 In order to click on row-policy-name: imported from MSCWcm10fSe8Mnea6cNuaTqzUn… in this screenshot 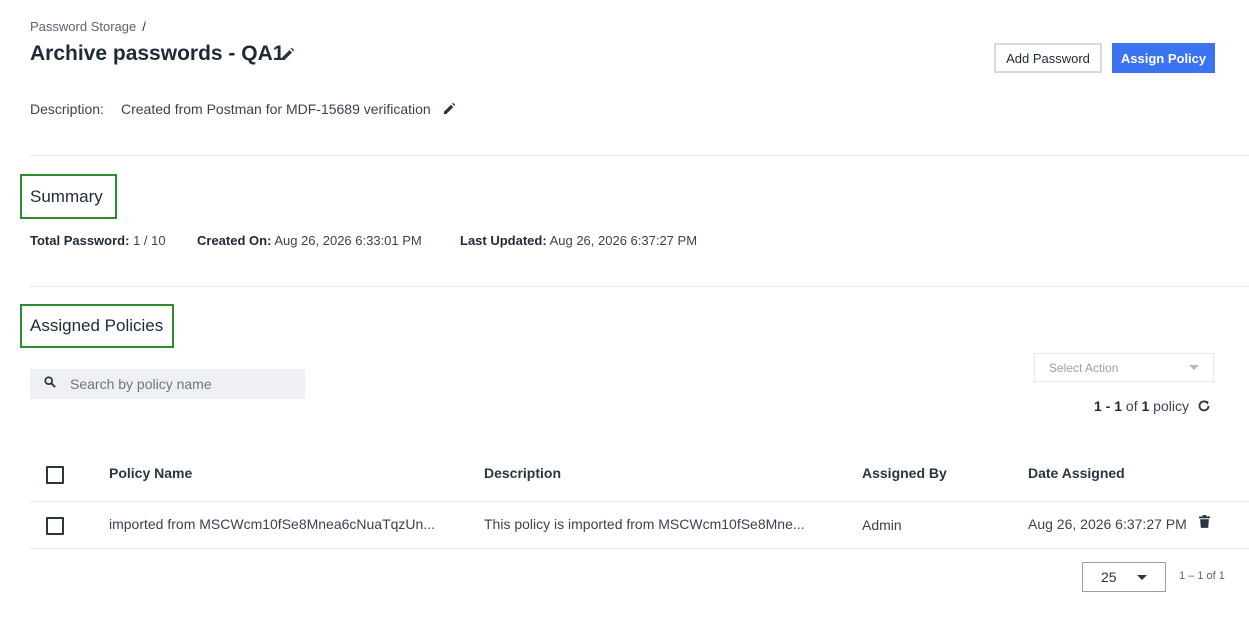, I will do `click(272, 524)`.